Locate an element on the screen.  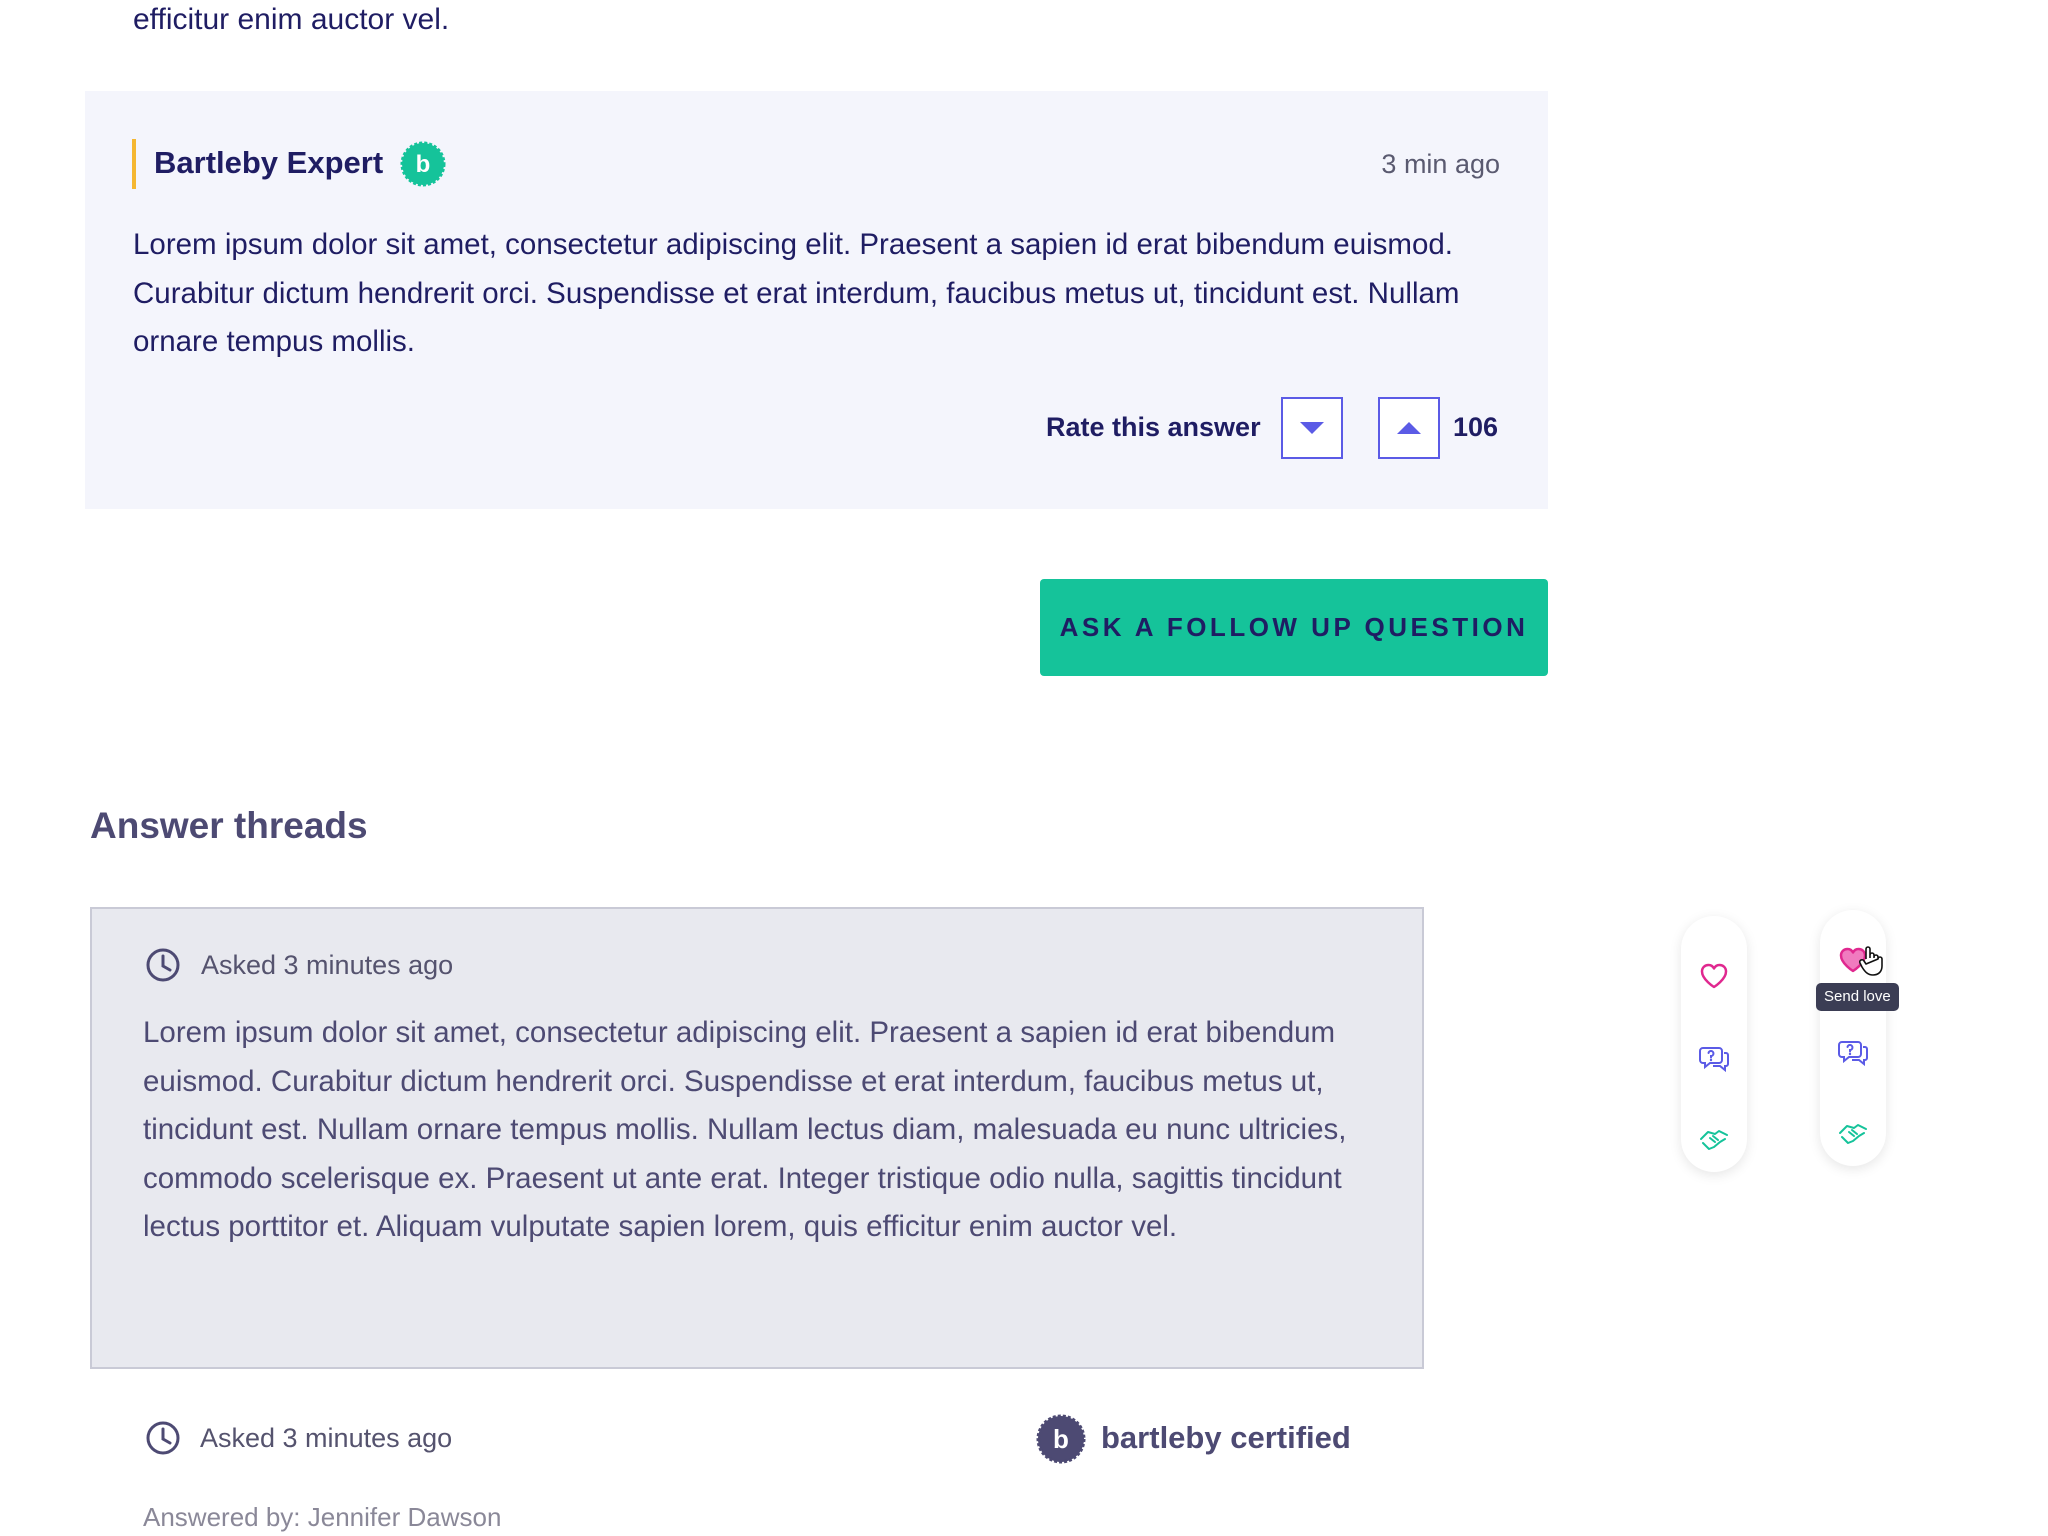
caret-up-icon is located at coordinates (1409, 428).